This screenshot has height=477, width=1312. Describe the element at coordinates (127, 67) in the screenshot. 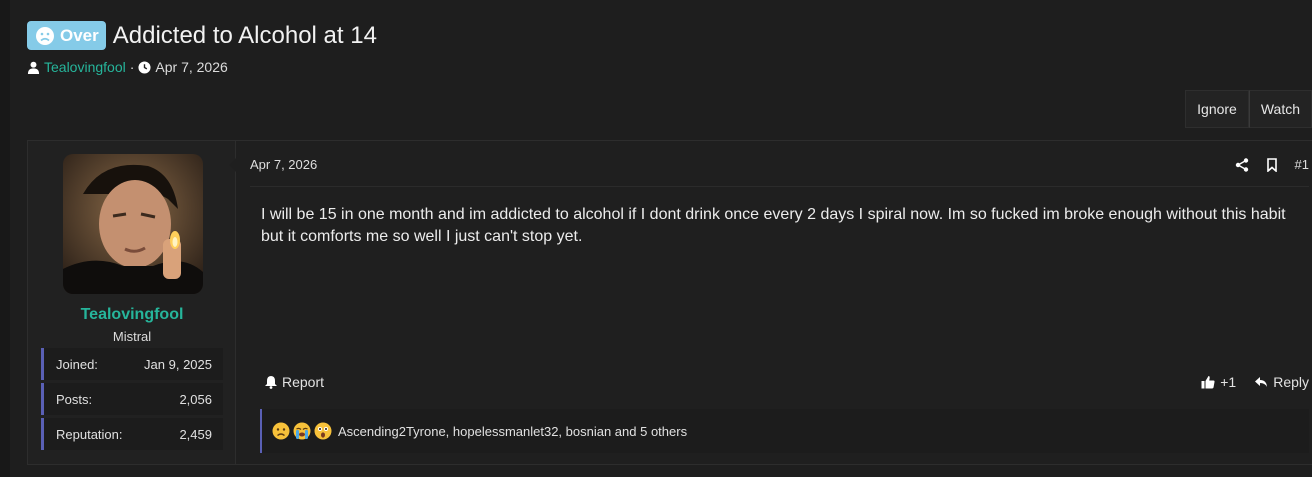

I see `thread-meta: Tealovingfool · Apr 7, 2026` at that location.